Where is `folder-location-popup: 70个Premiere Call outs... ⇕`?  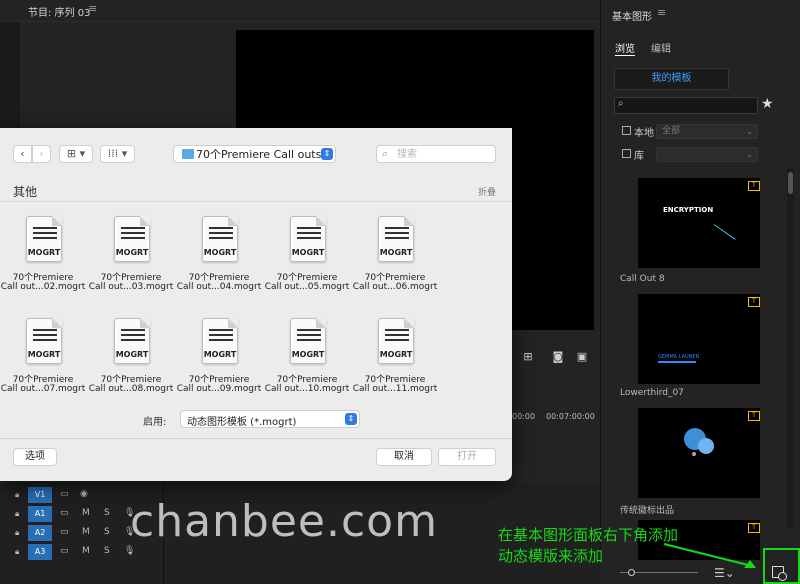 folder-location-popup: 70个Premiere Call outs... ⇕ is located at coordinates (254, 154).